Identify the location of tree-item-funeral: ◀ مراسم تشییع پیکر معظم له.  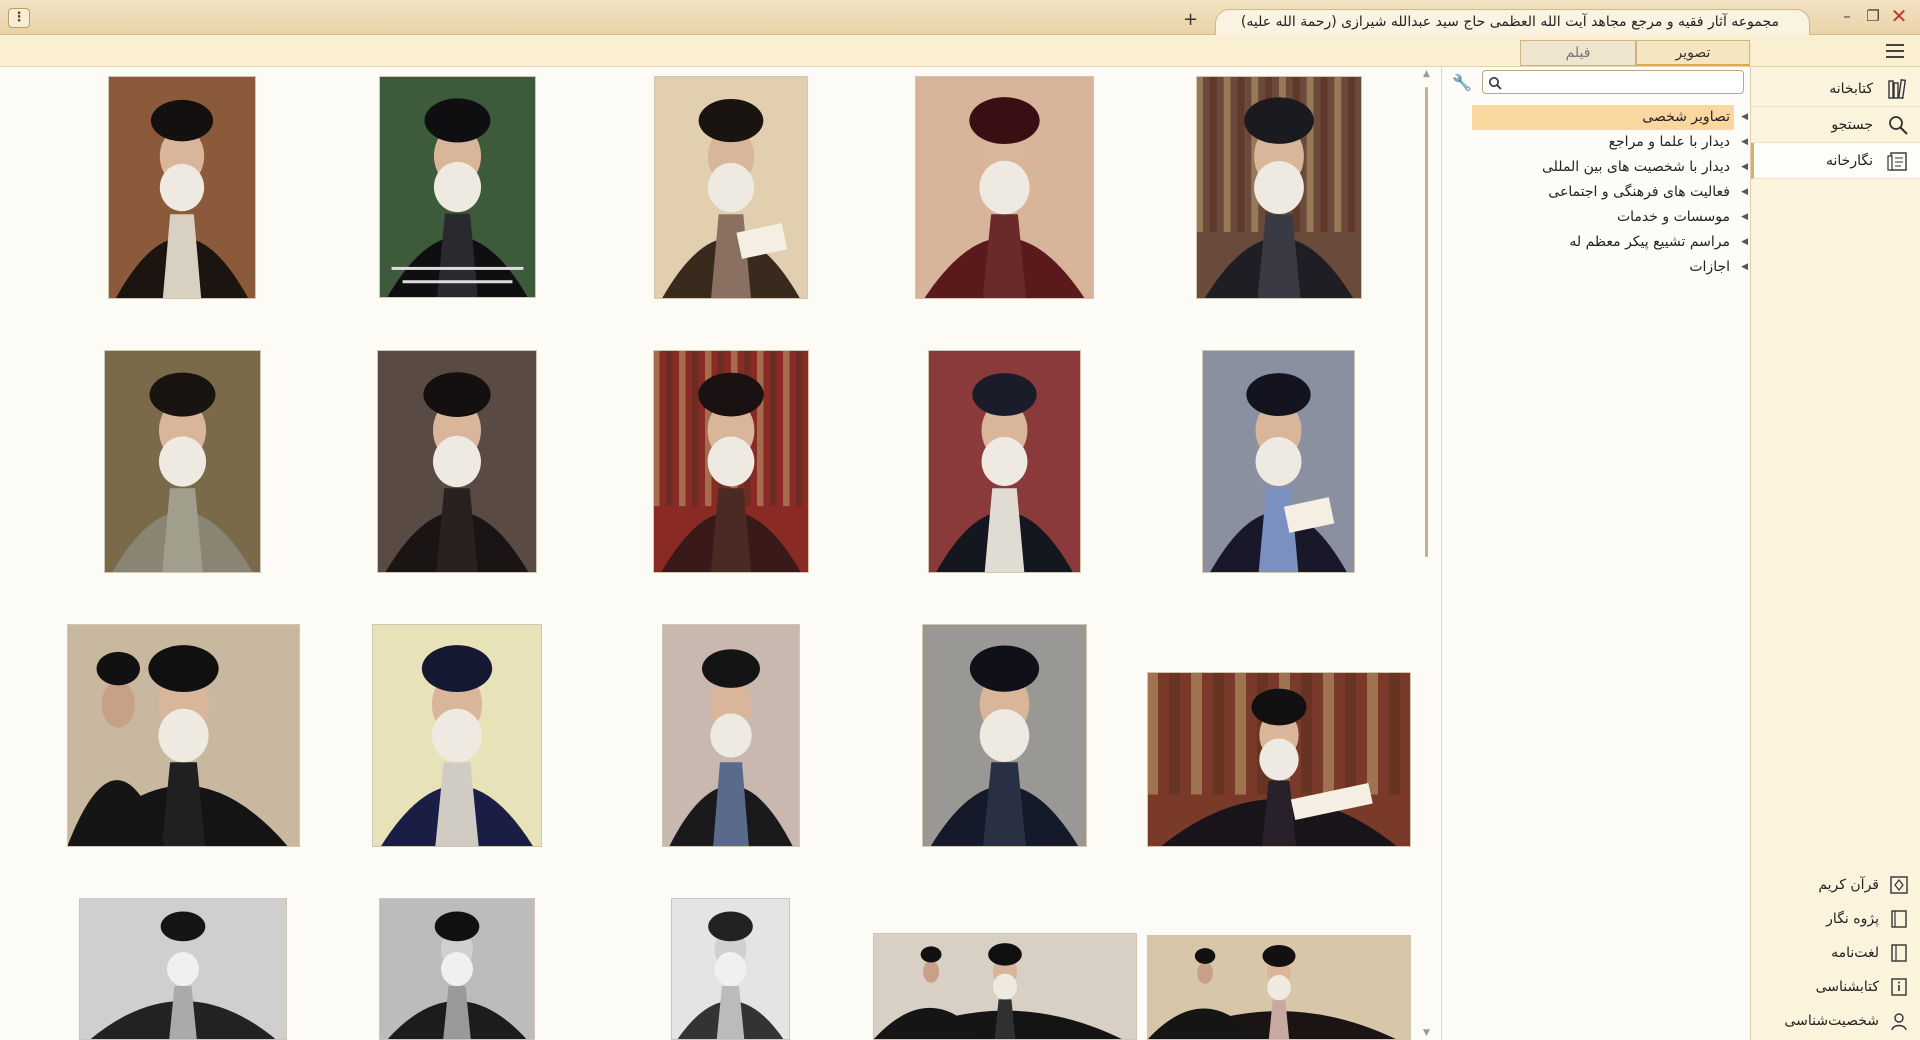
(1610, 242).